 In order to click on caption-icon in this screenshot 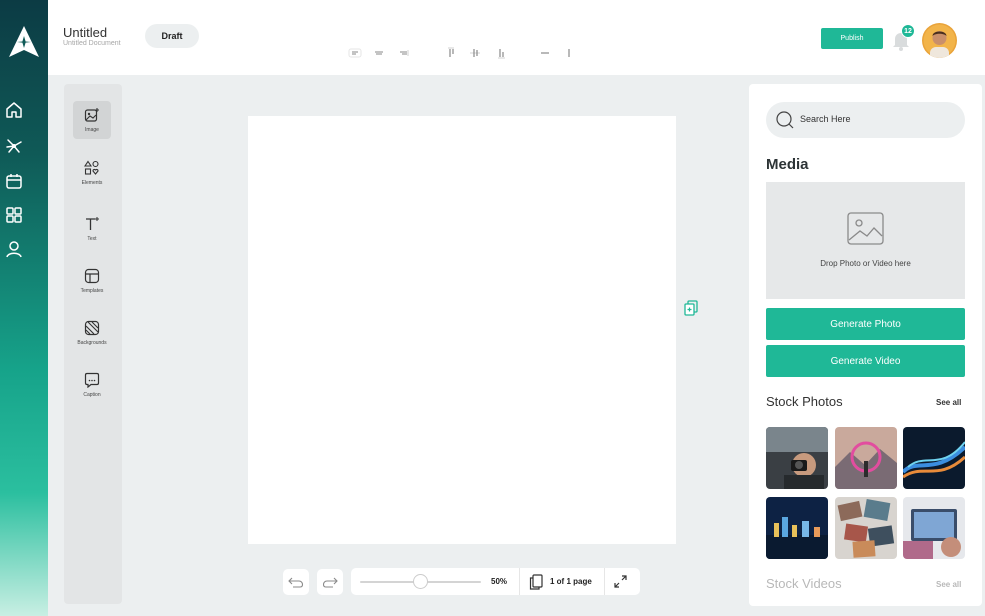, I will do `click(92, 380)`.